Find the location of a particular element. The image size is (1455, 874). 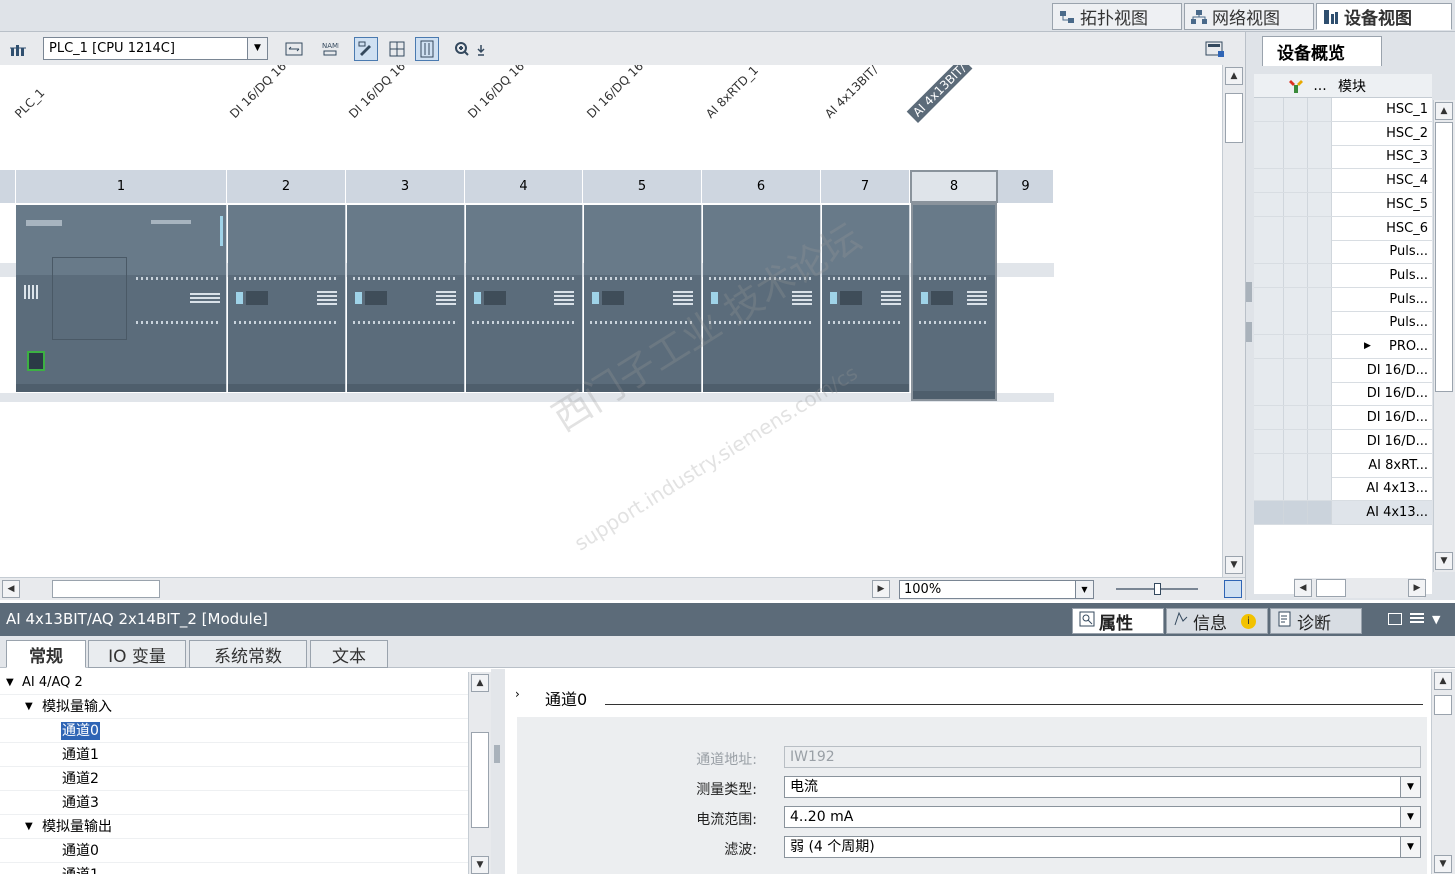

slot-number: 5 is located at coordinates (642, 186).